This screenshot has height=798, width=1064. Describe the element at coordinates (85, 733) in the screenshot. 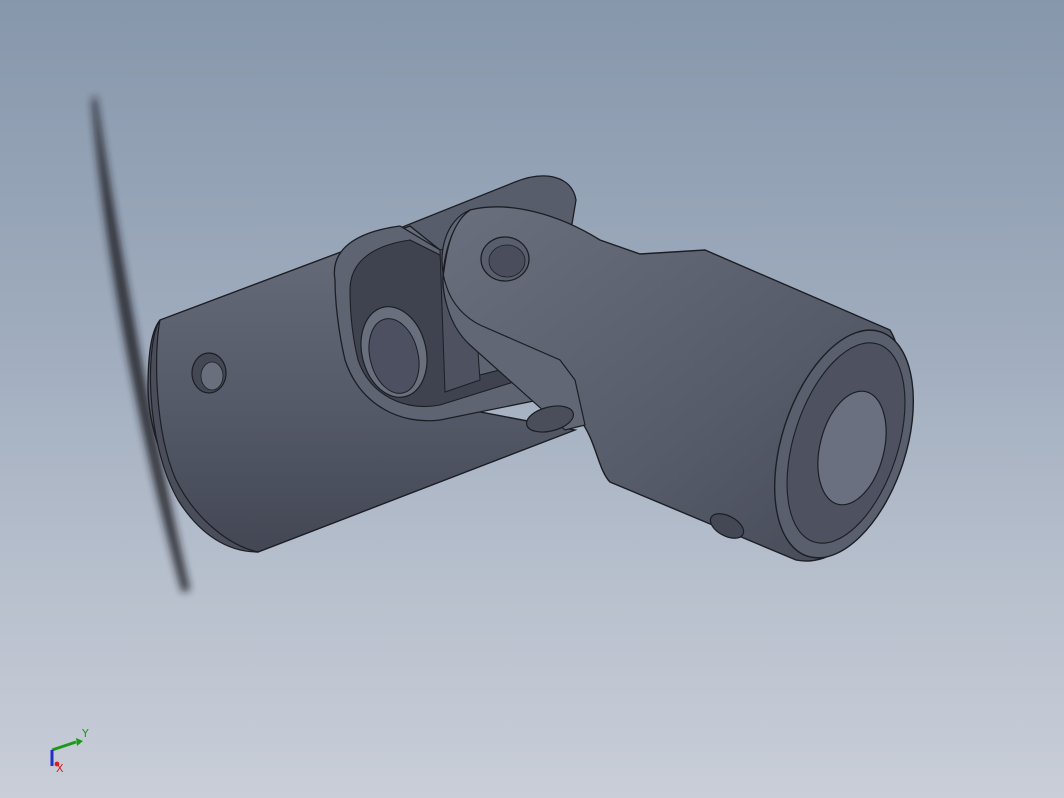

I see `triad-y-label: Y` at that location.